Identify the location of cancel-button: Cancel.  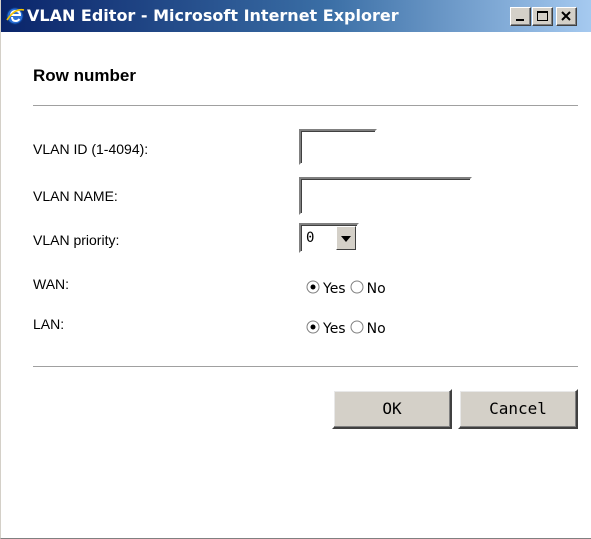
(518, 409).